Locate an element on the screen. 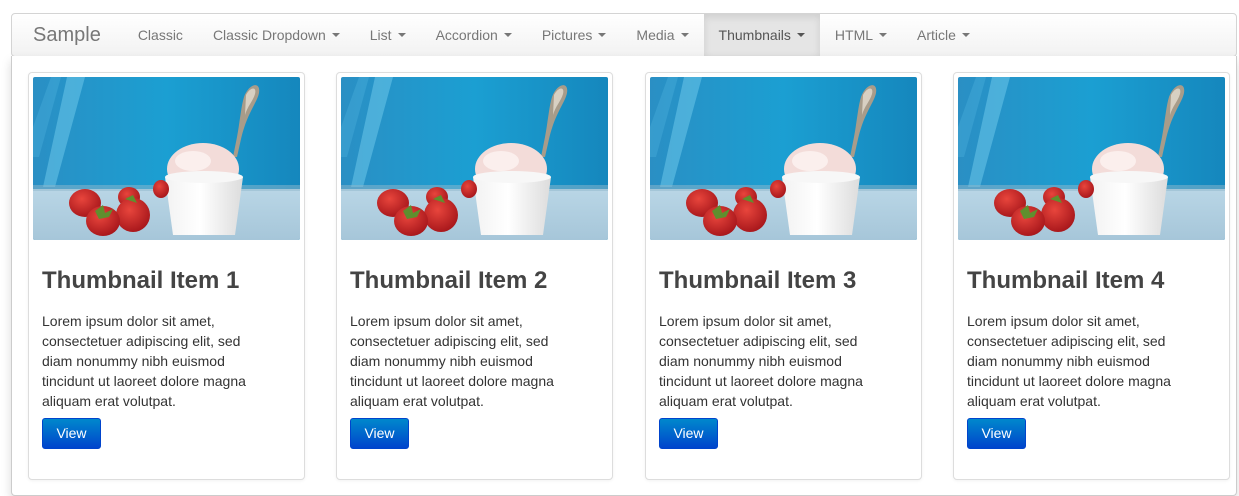 The width and height of the screenshot is (1239, 496). thumbnail-title: Thumbnail Item 1 is located at coordinates (141, 280).